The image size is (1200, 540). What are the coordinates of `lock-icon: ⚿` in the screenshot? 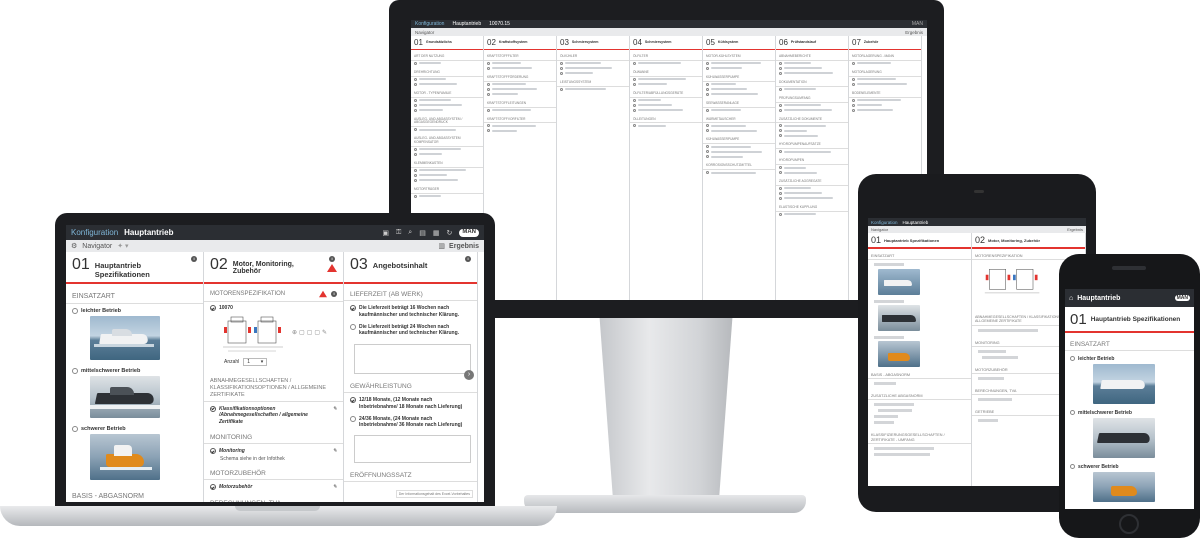 It's located at (398, 233).